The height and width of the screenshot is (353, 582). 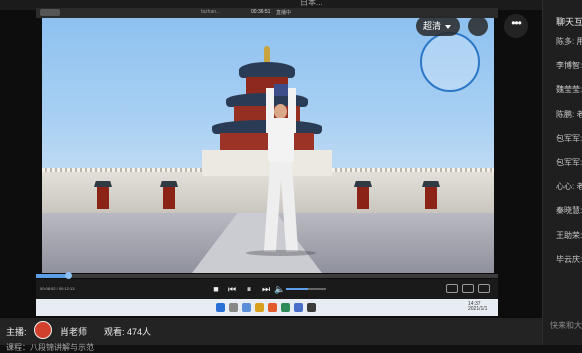 What do you see at coordinates (280, 289) in the screenshot?
I see `volume-icon: 🔈` at bounding box center [280, 289].